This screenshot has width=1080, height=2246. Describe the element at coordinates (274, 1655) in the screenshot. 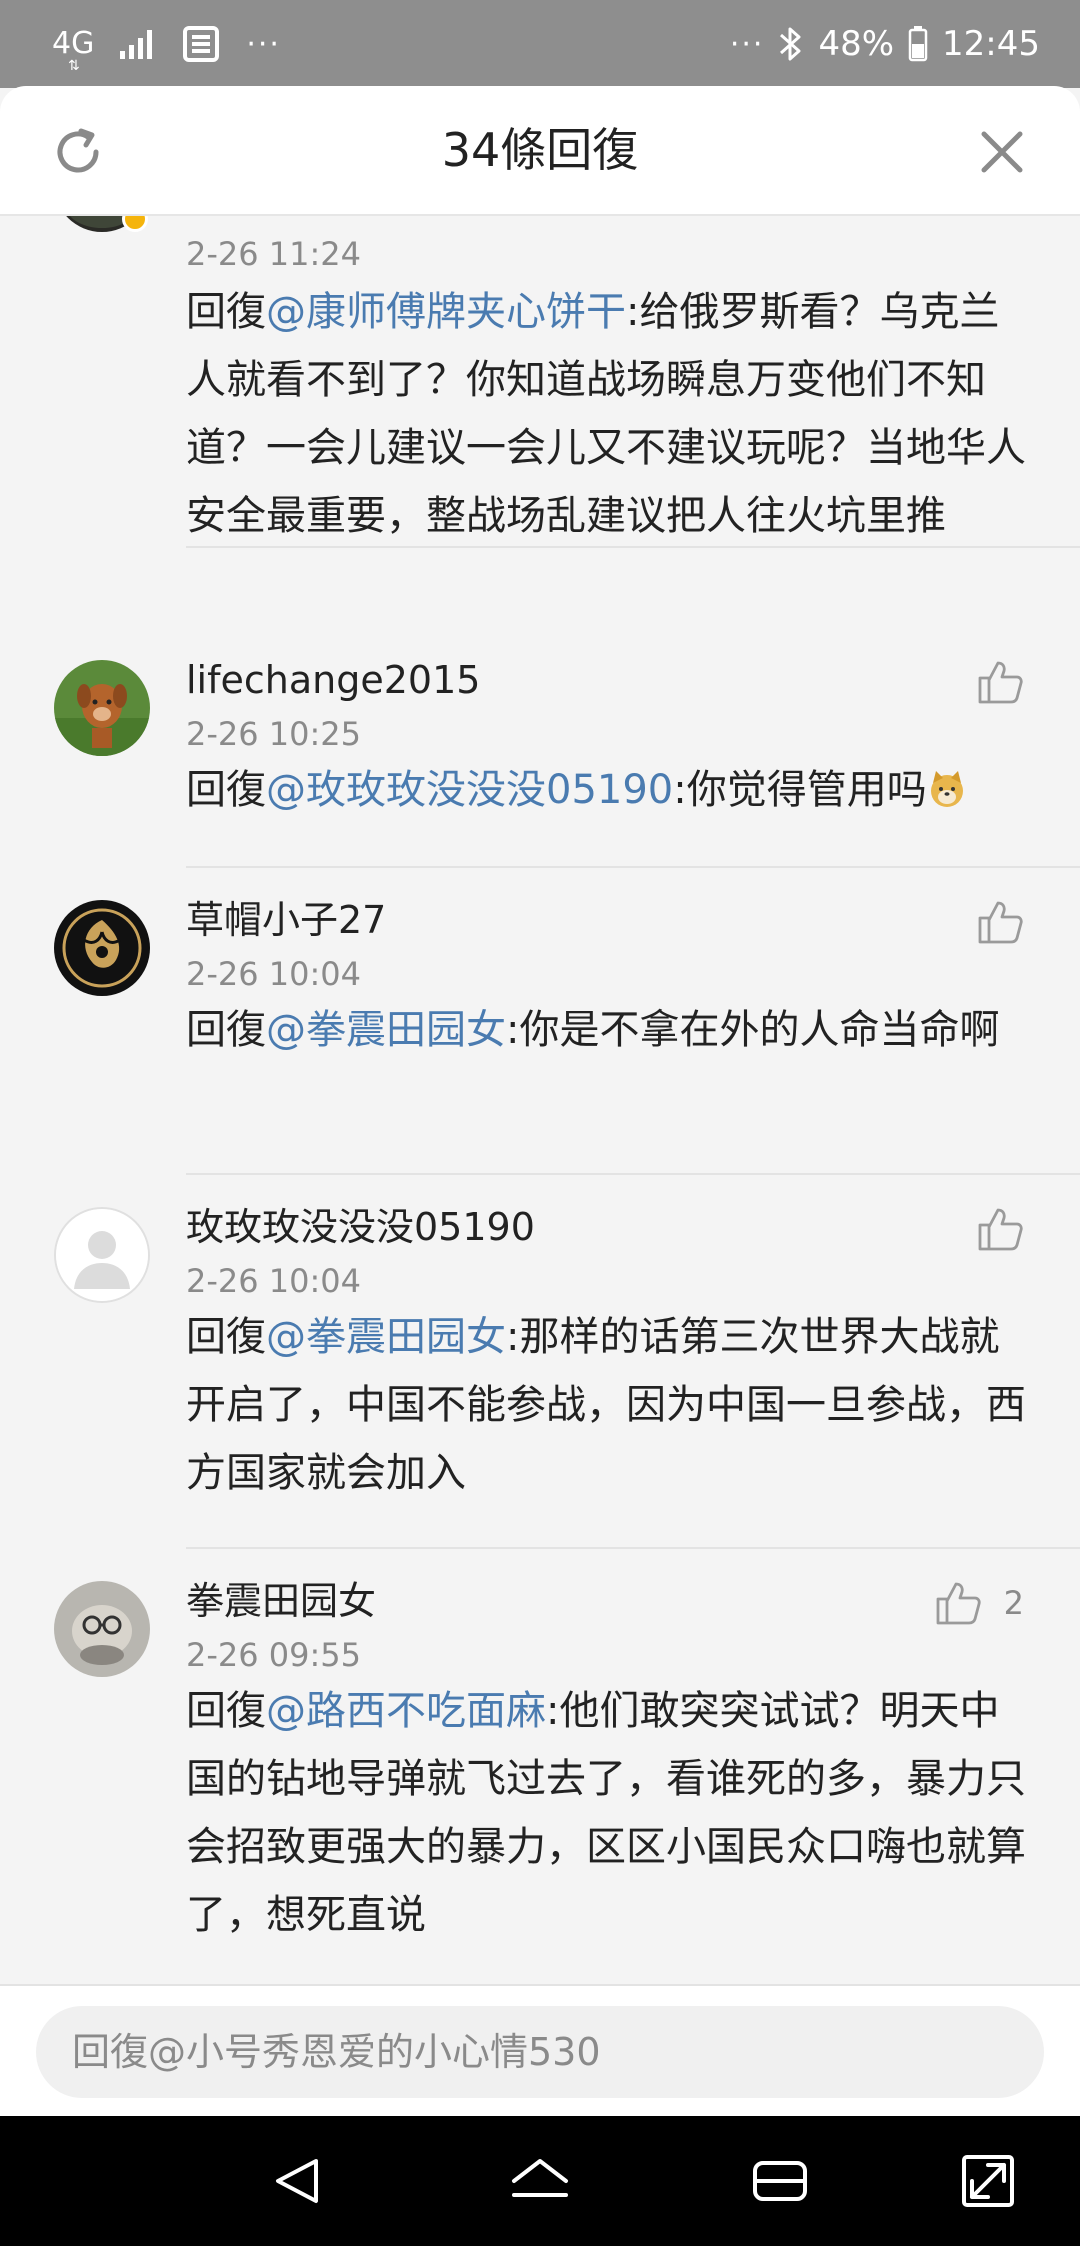

I see `comment-timestamp: 2-26 09:55` at that location.